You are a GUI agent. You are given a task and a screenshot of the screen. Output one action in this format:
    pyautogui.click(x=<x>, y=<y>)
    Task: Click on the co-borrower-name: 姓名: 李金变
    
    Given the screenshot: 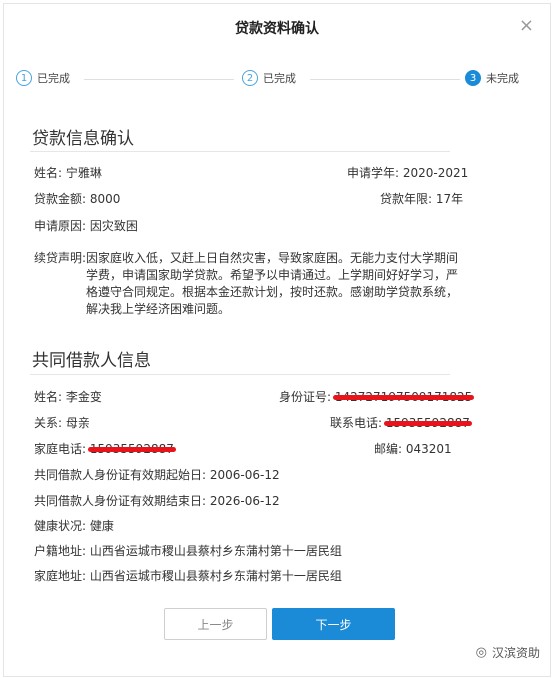 What is the action you would take?
    pyautogui.click(x=68, y=397)
    